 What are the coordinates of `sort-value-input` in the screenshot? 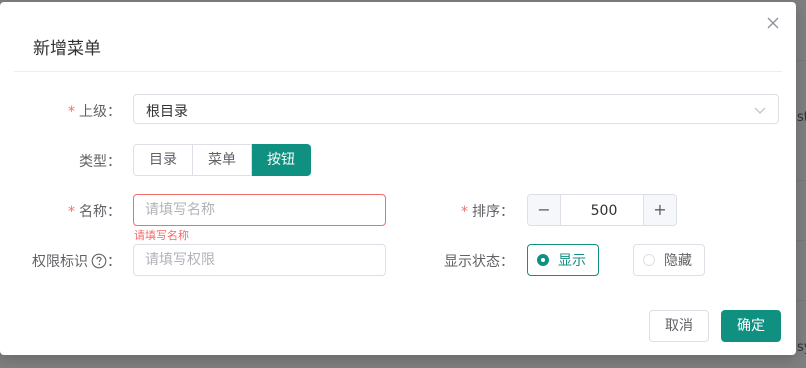 It's located at (604, 211).